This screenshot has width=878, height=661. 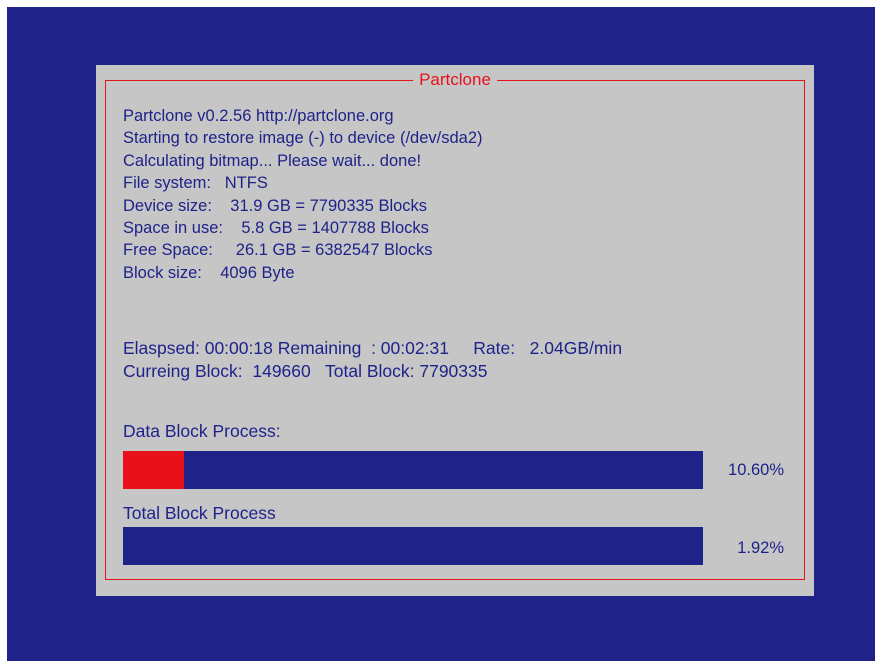 I want to click on info-line-filesystem: File system: NTFS, so click(x=195, y=183).